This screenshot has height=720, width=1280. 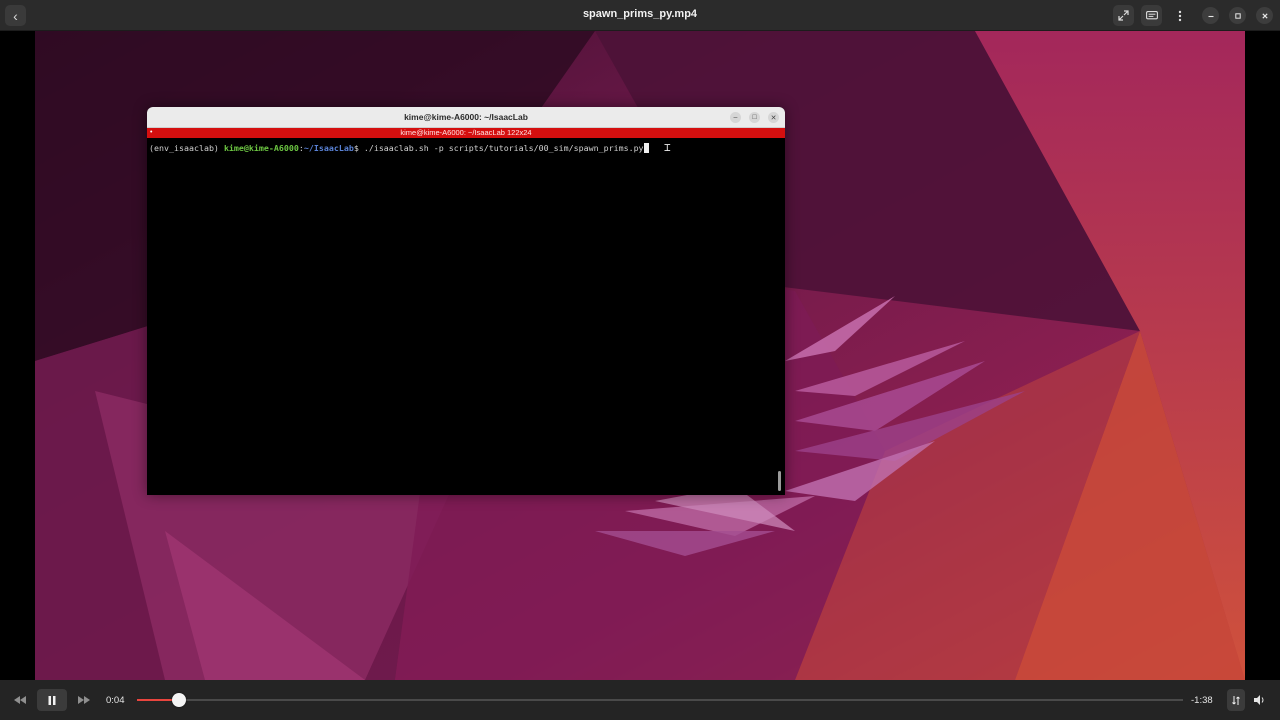 I want to click on maximize-icon, so click(x=1237, y=15).